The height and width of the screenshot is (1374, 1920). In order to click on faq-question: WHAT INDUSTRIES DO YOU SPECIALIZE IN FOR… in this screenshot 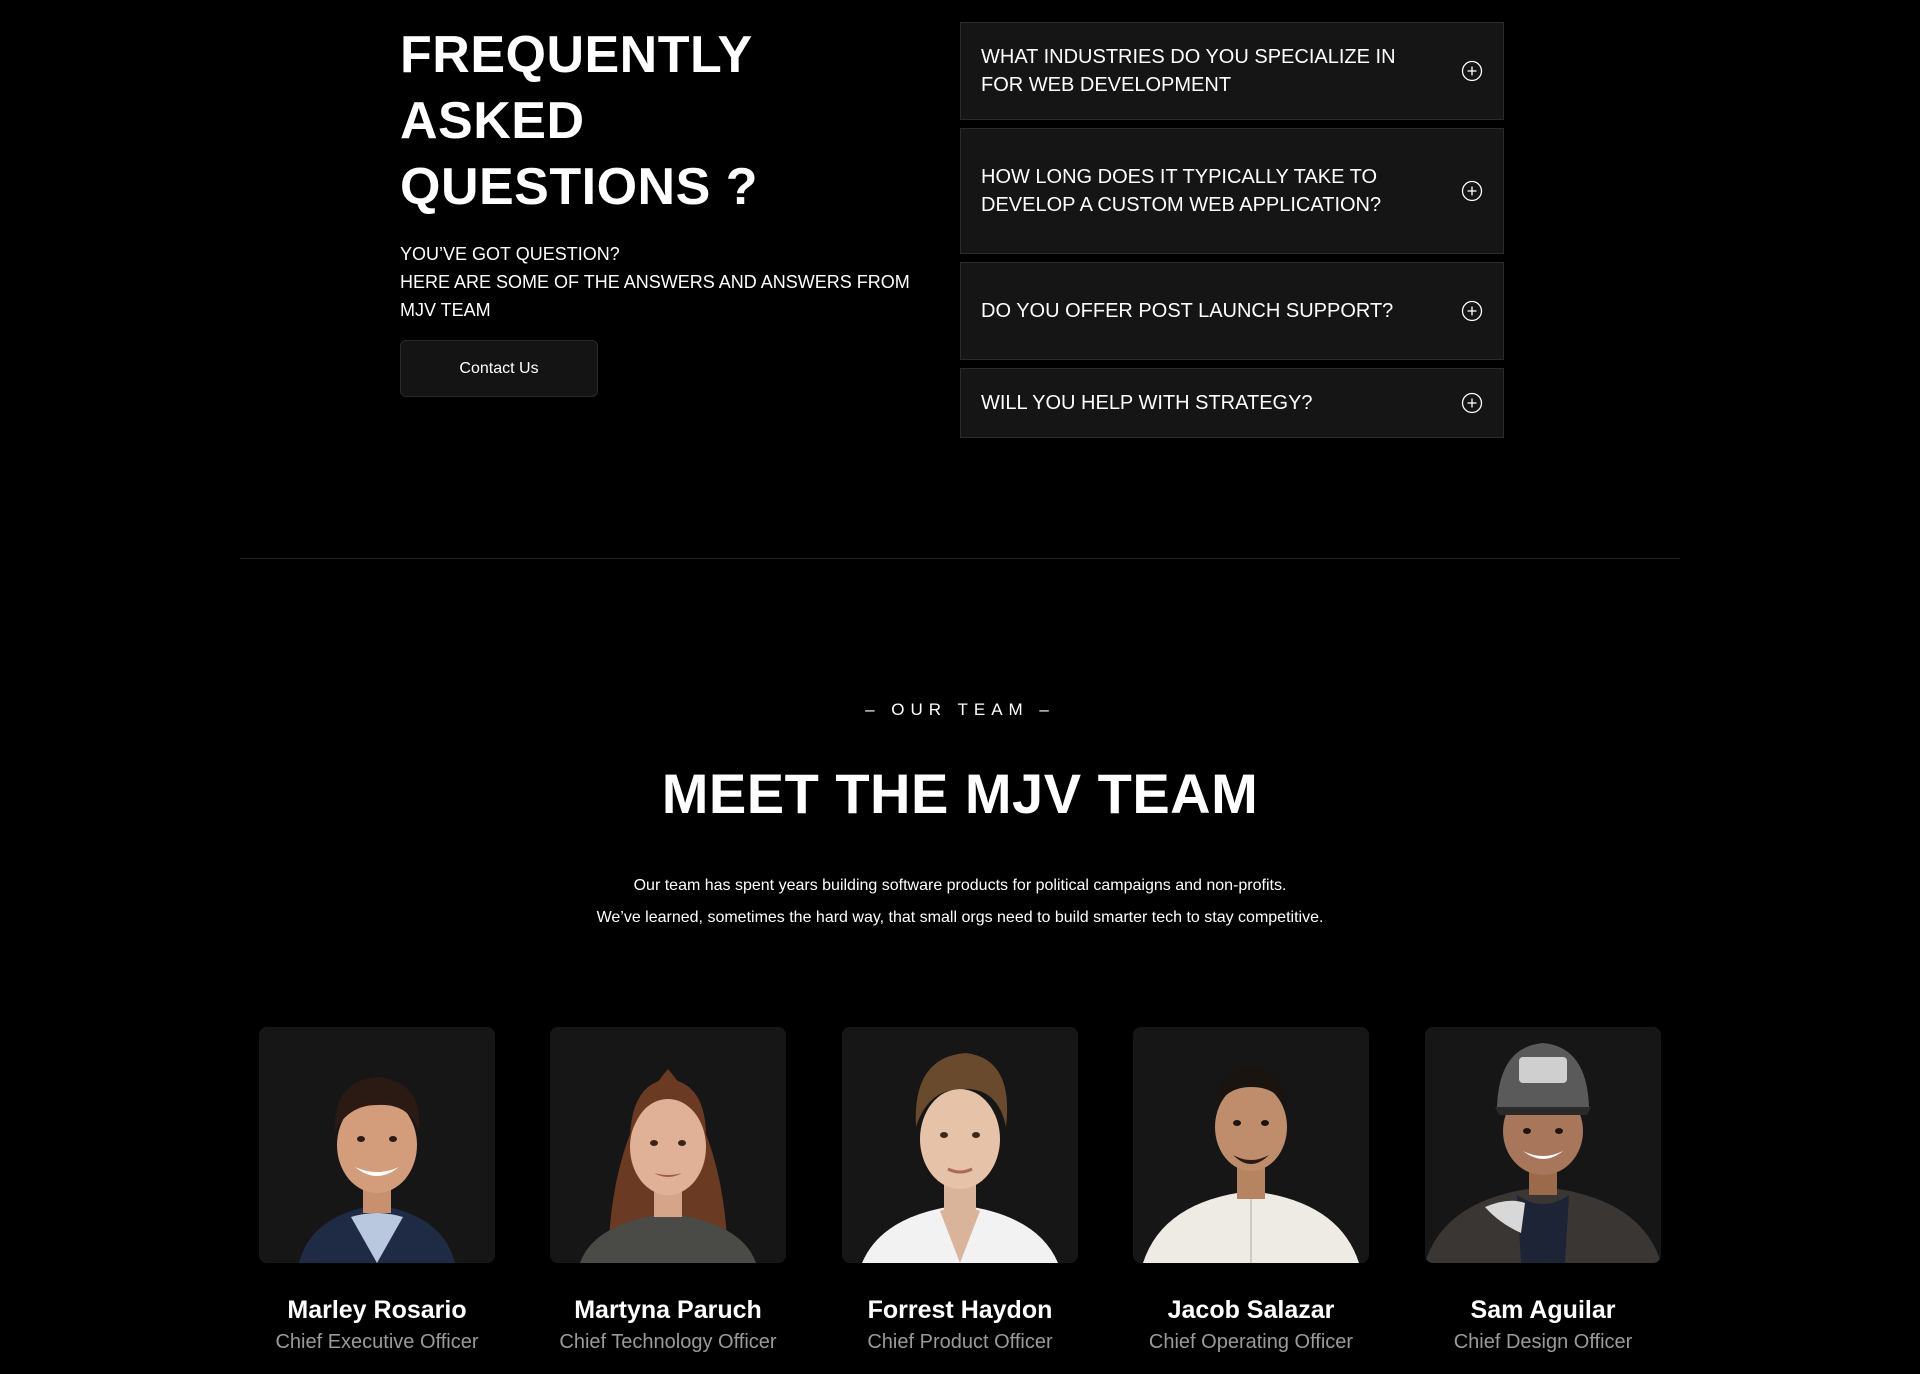, I will do `click(1188, 71)`.